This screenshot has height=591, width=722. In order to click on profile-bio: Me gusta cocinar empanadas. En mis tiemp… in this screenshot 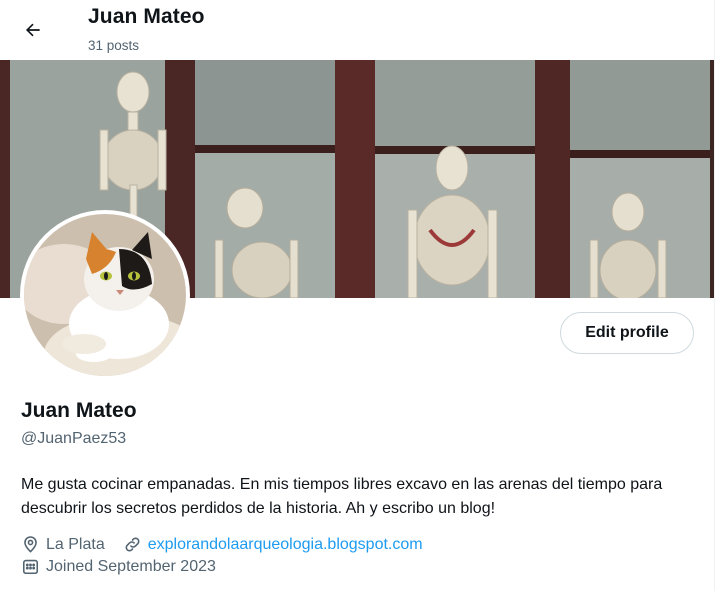, I will do `click(342, 496)`.